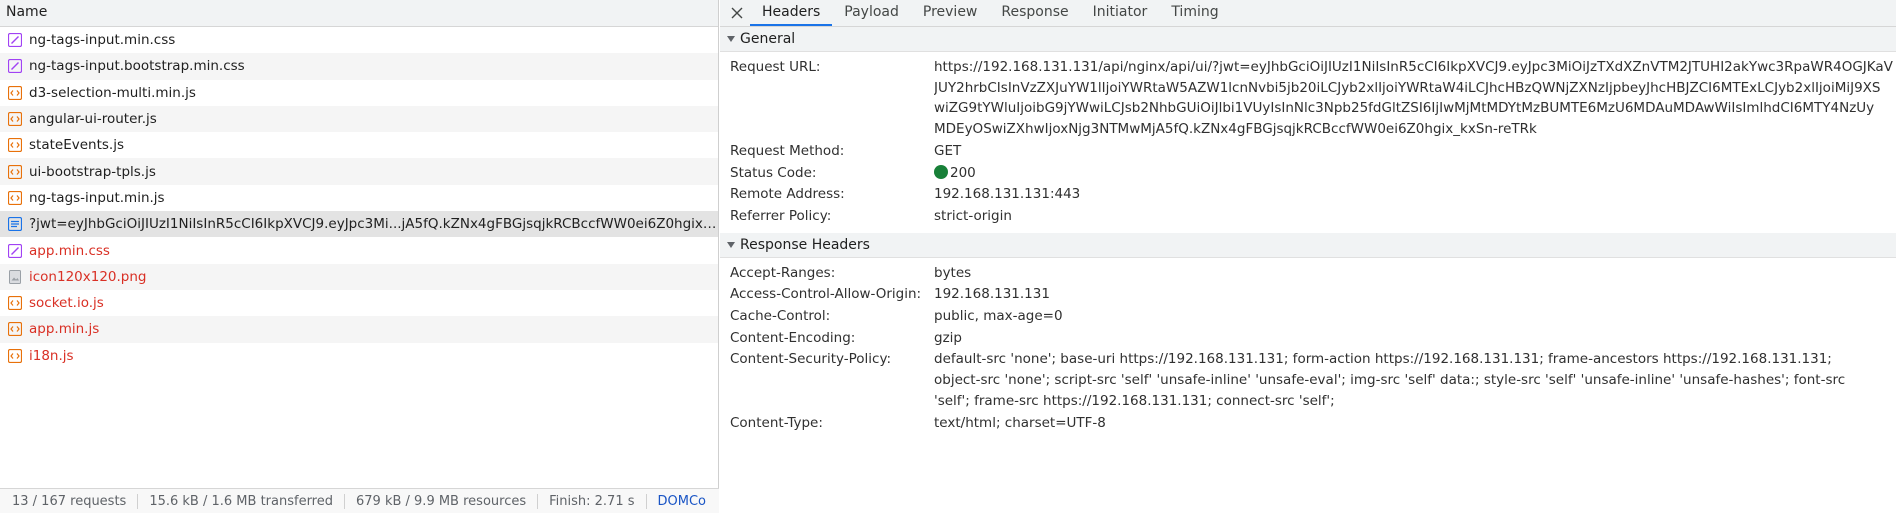 Image resolution: width=1896 pixels, height=513 pixels. I want to click on tab-timing: Timing, so click(1194, 13).